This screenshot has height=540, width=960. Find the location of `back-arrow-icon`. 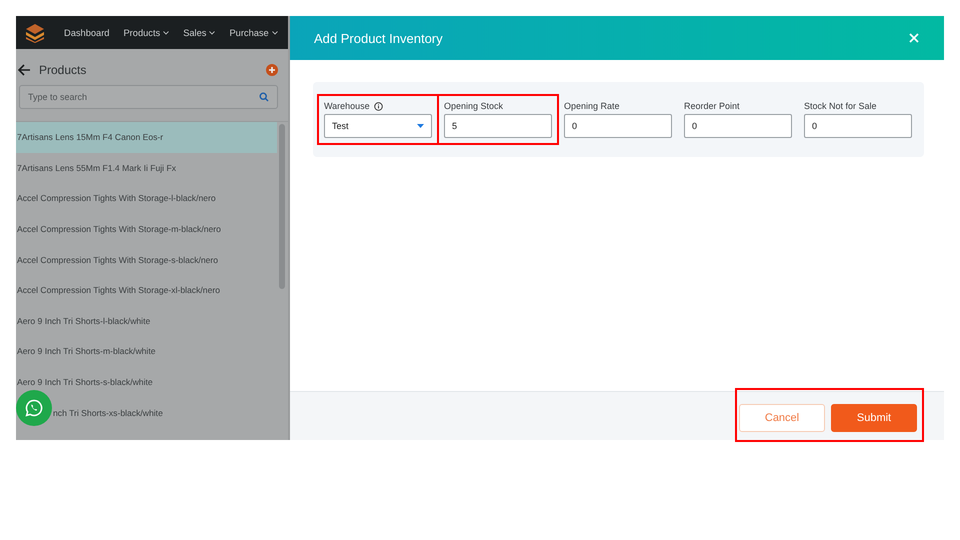

back-arrow-icon is located at coordinates (24, 70).